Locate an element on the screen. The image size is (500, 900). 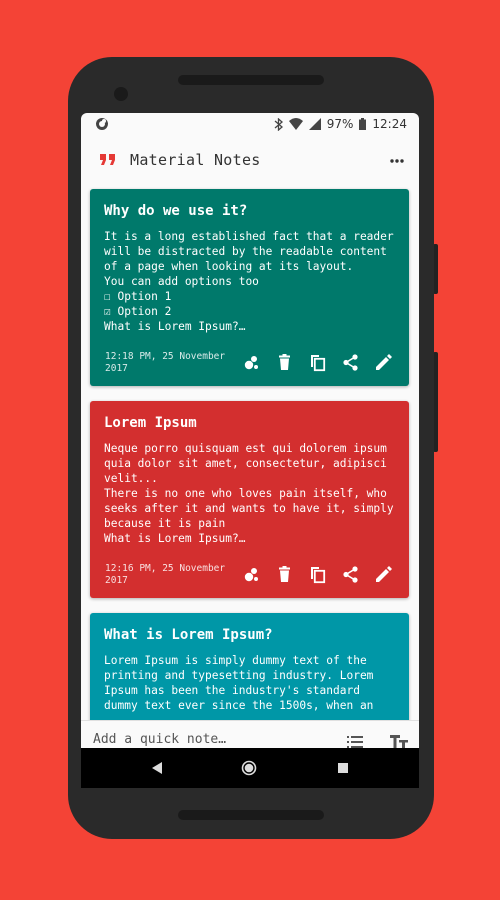
note-timestamp: 12:16 PM, 25 November 2017 is located at coordinates (165, 574).